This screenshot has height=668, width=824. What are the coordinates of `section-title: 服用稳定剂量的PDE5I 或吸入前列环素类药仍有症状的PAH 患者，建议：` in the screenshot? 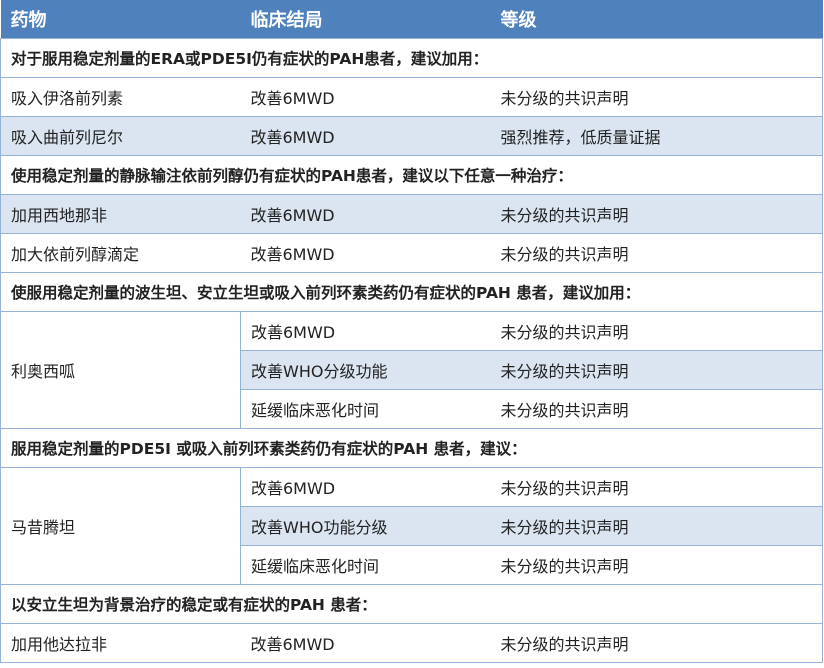 It's located at (411, 448).